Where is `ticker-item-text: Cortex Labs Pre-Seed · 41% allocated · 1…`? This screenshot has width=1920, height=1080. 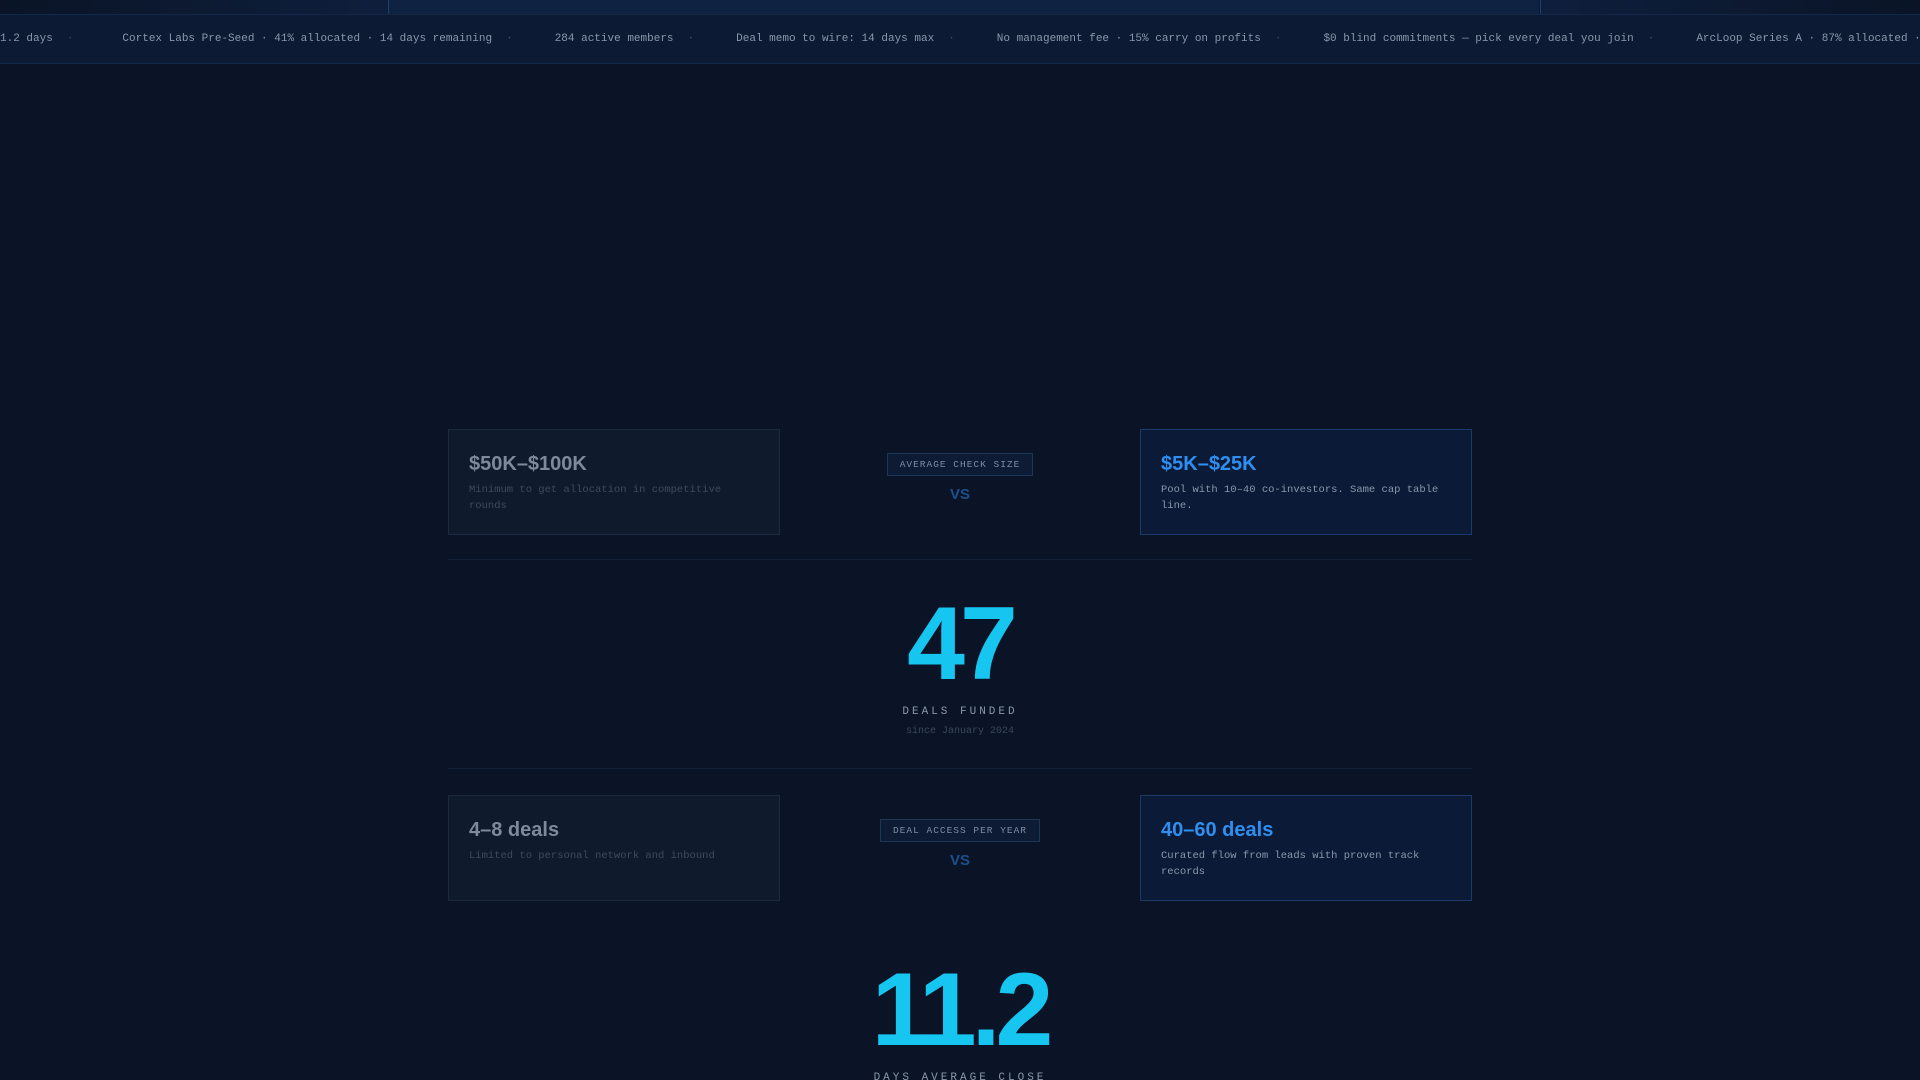
ticker-item-text: Cortex Labs Pre-Seed · 41% allocated · 1… is located at coordinates (307, 39).